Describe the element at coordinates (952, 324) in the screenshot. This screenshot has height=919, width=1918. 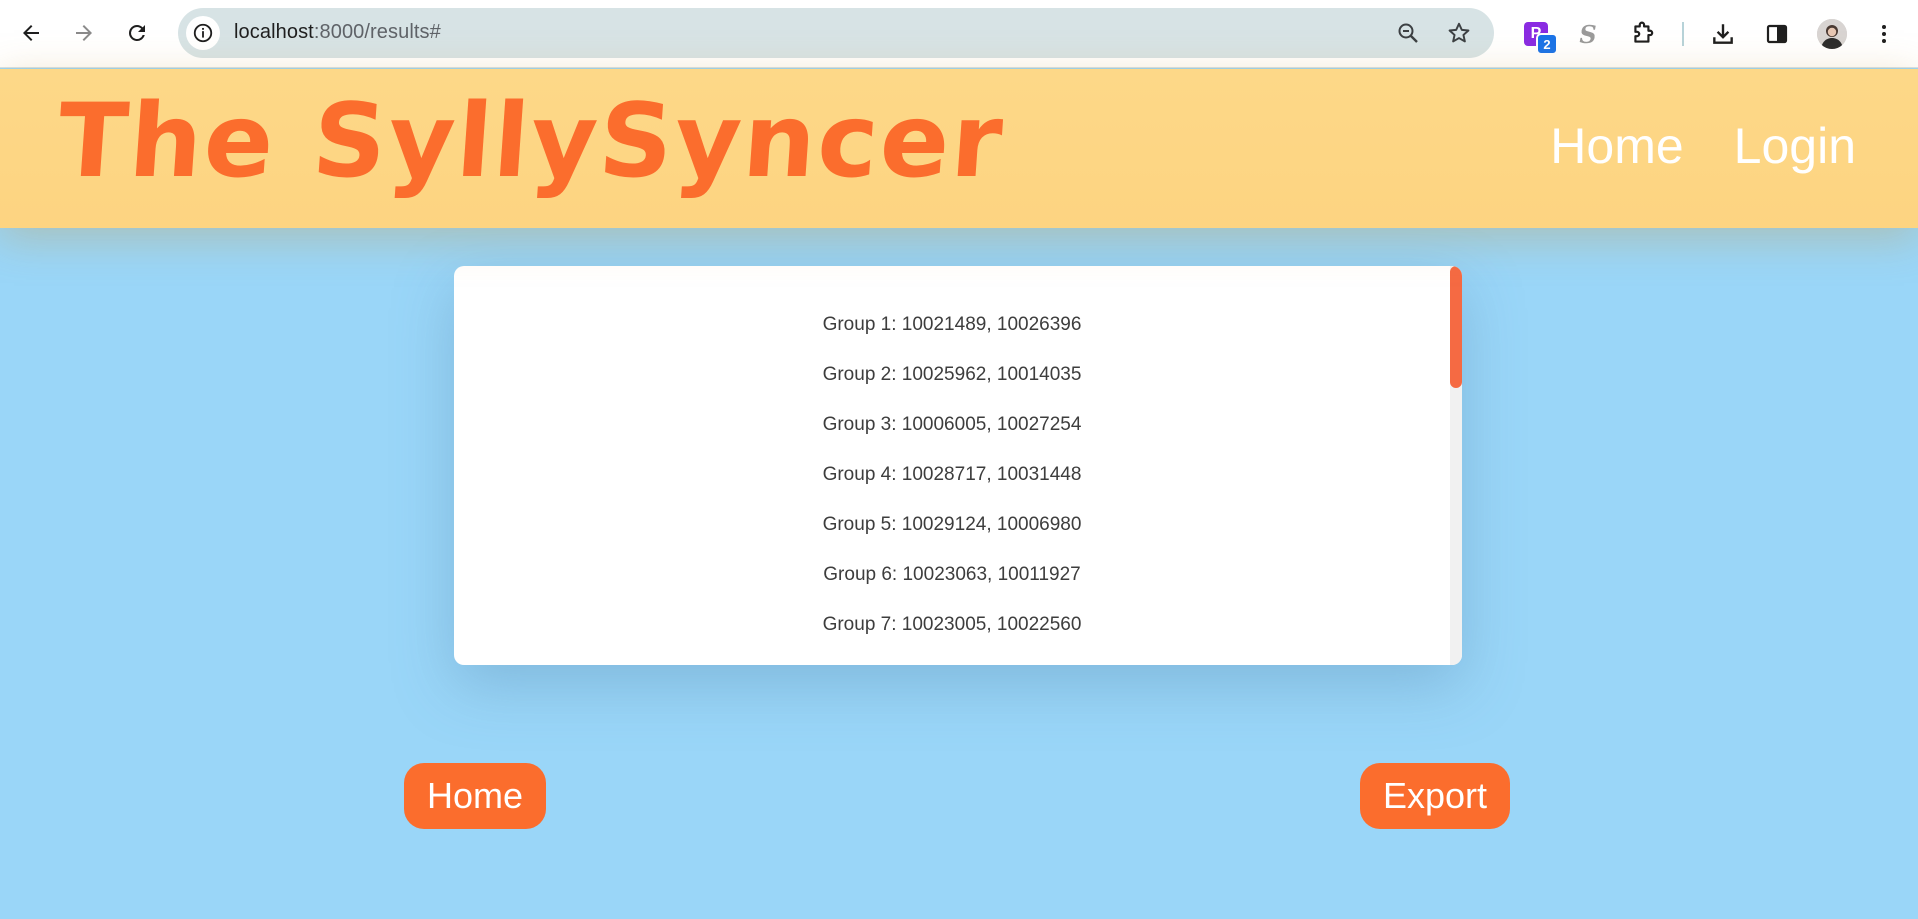
I see `group-item: Group 1: 10021489, 10026396` at that location.